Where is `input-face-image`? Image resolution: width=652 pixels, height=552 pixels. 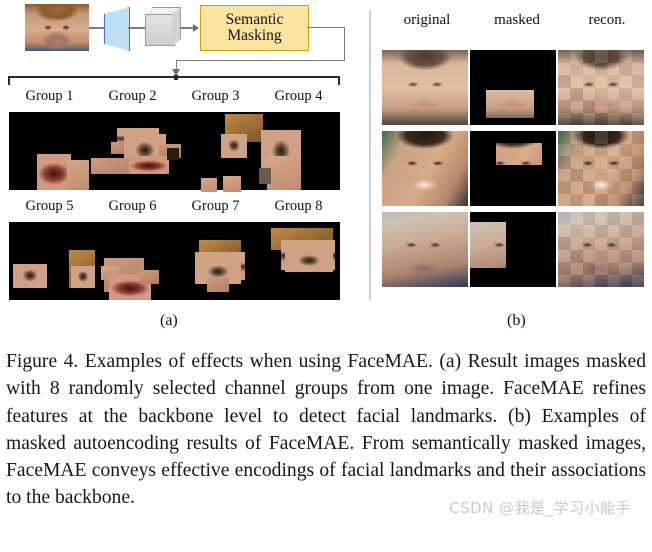
input-face-image is located at coordinates (57, 27).